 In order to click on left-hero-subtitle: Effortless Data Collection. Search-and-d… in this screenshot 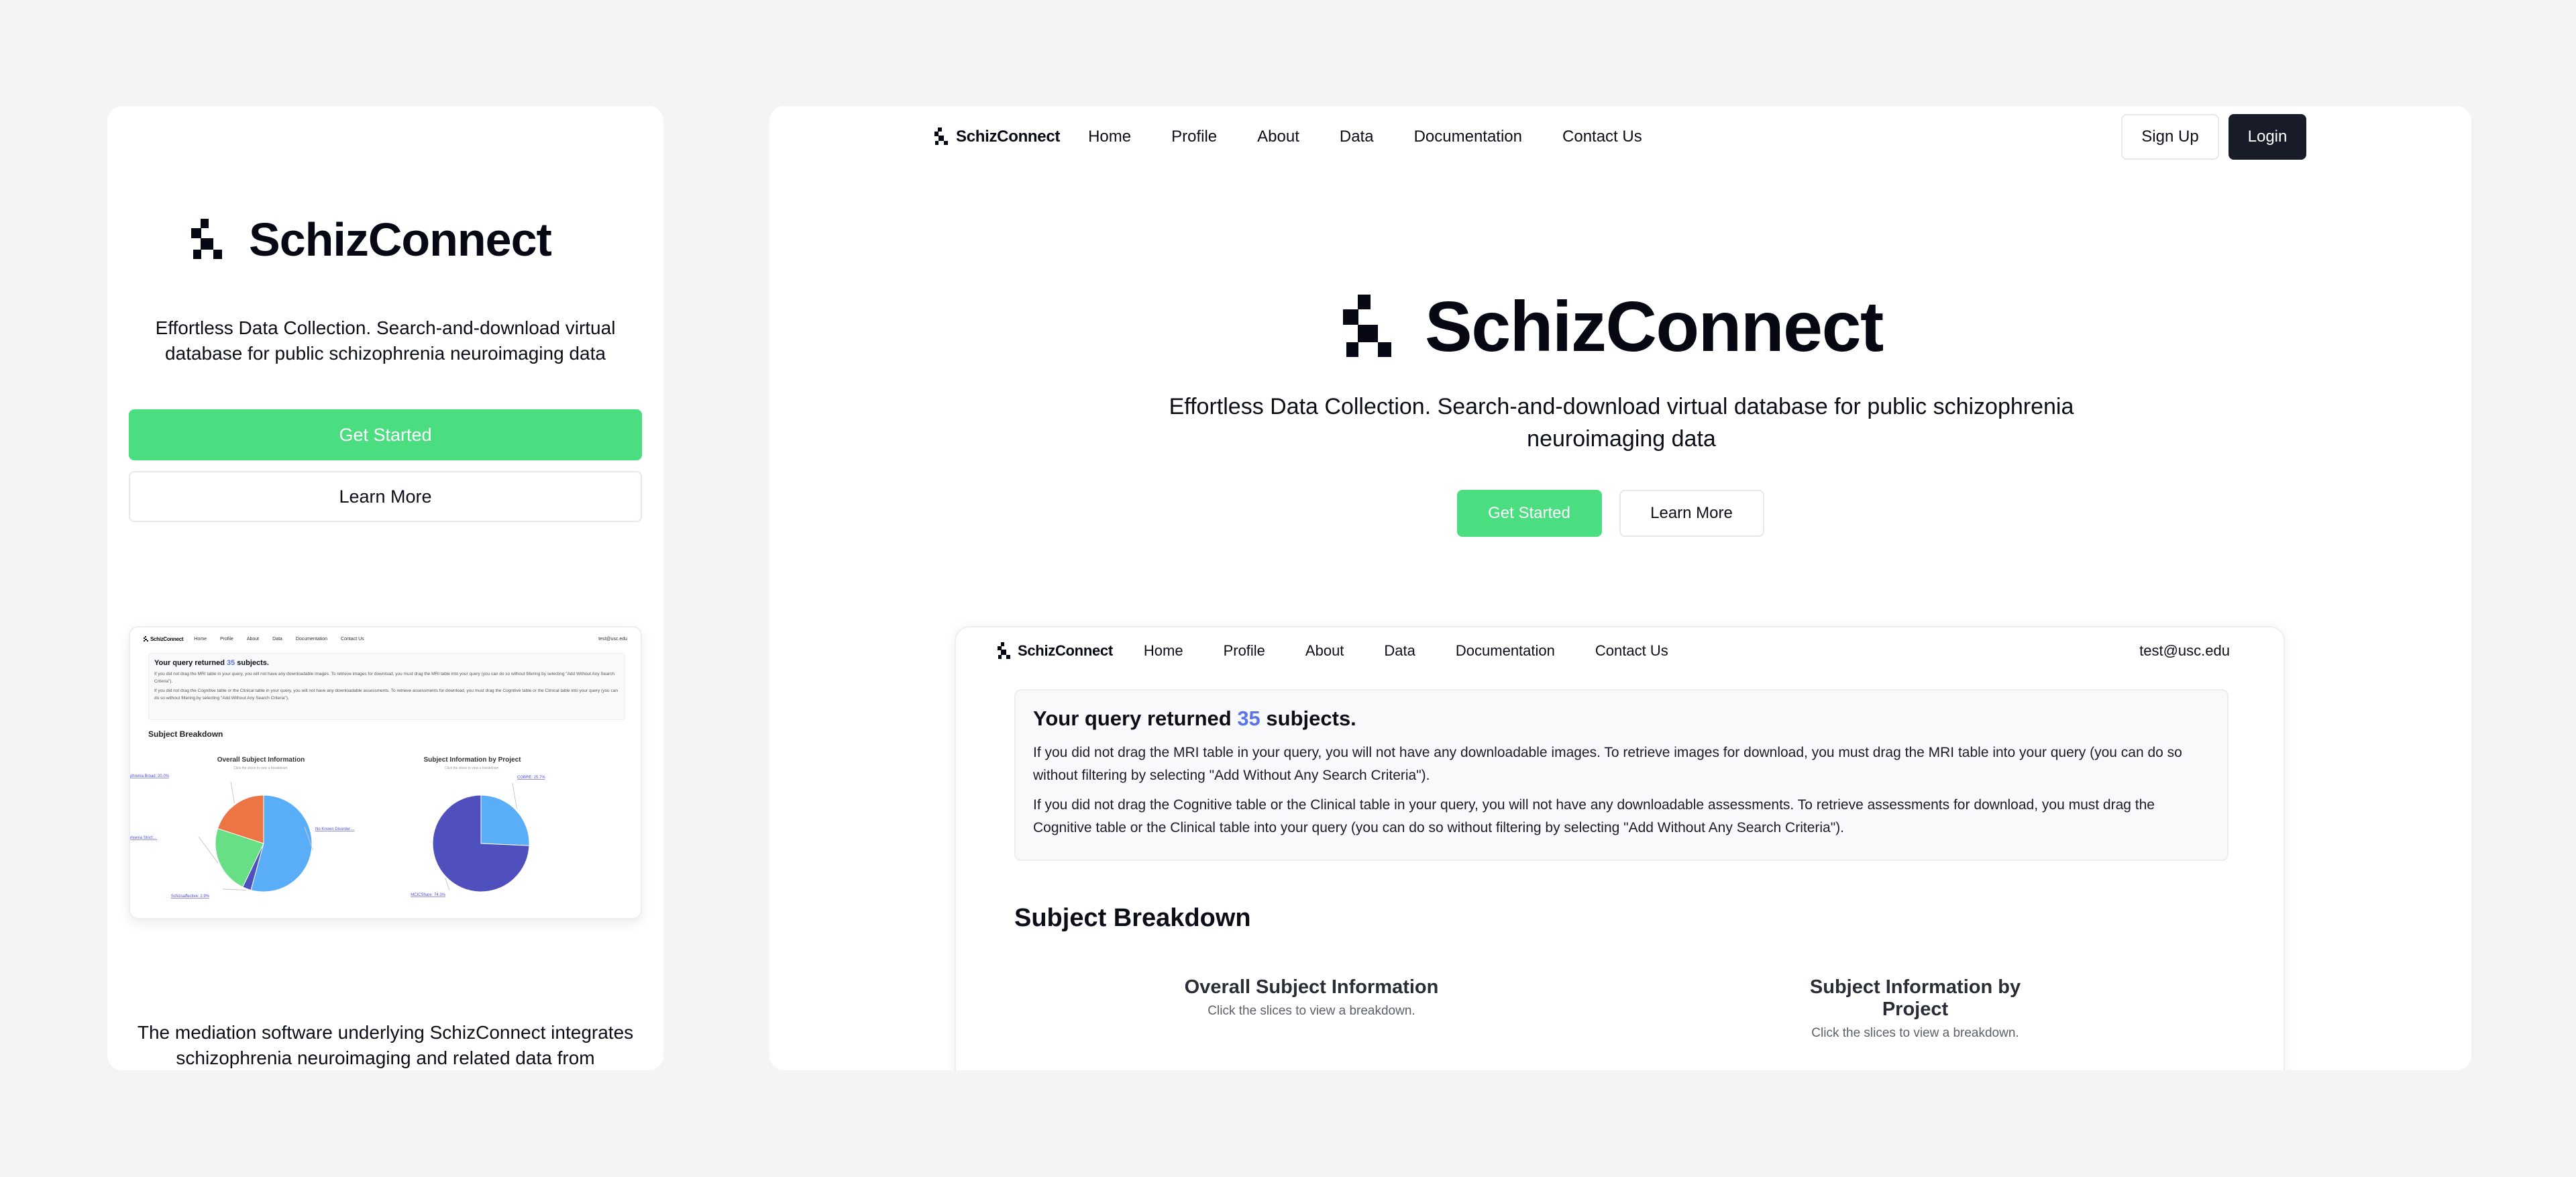, I will do `click(385, 340)`.